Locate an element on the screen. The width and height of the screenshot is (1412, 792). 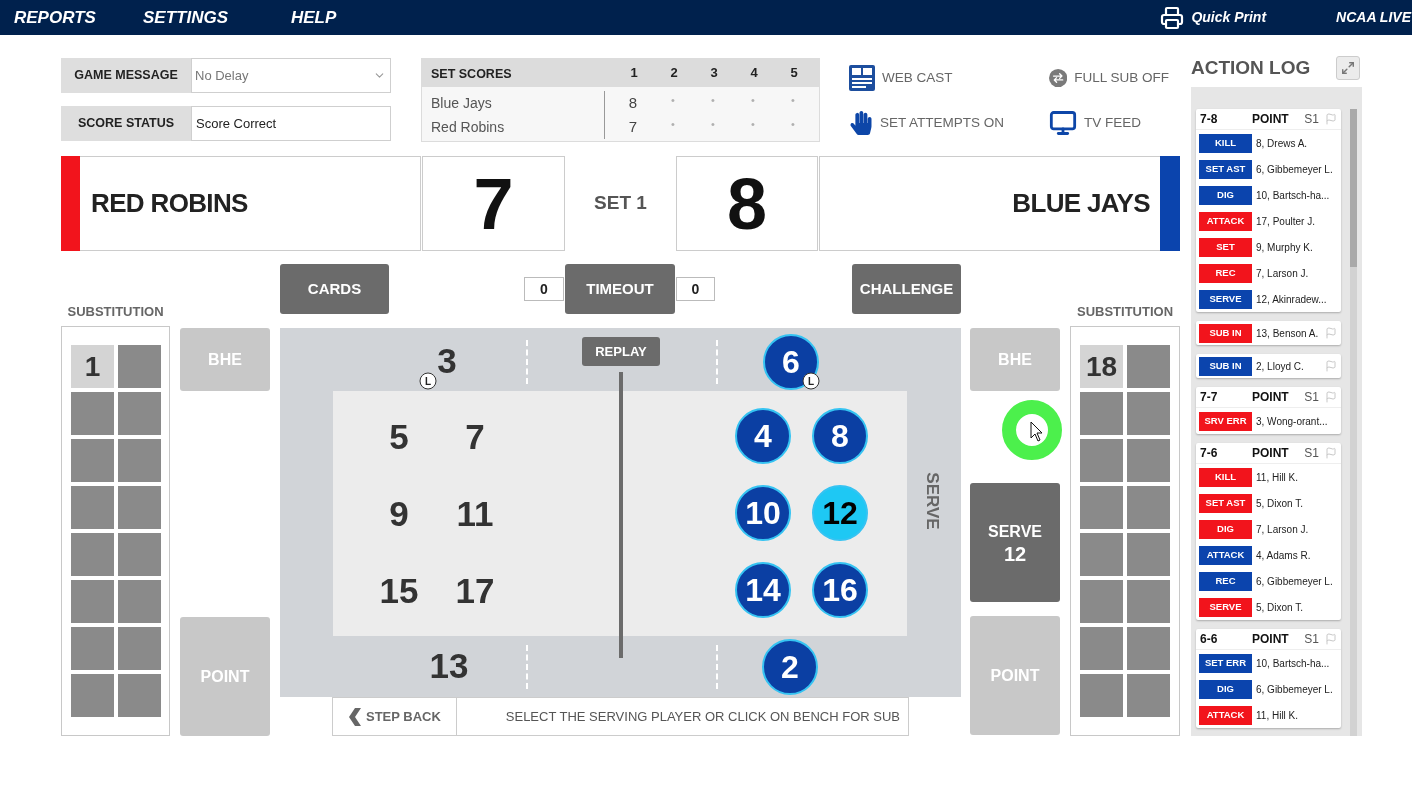
printer-icon is located at coordinates (1172, 17).